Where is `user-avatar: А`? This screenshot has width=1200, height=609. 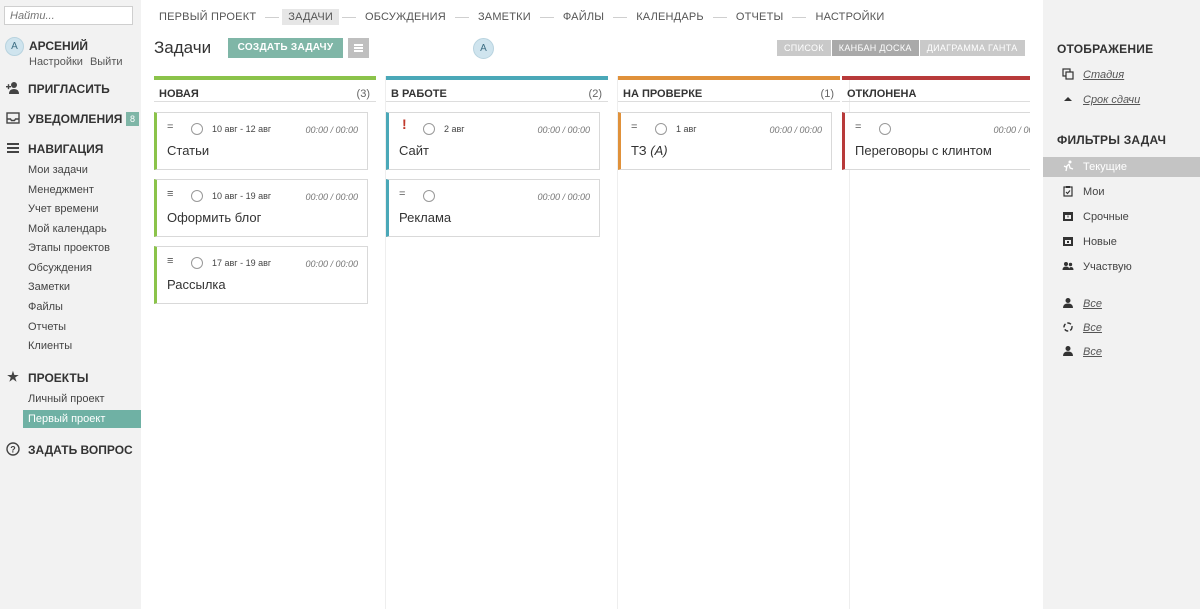
user-avatar: А is located at coordinates (14, 46).